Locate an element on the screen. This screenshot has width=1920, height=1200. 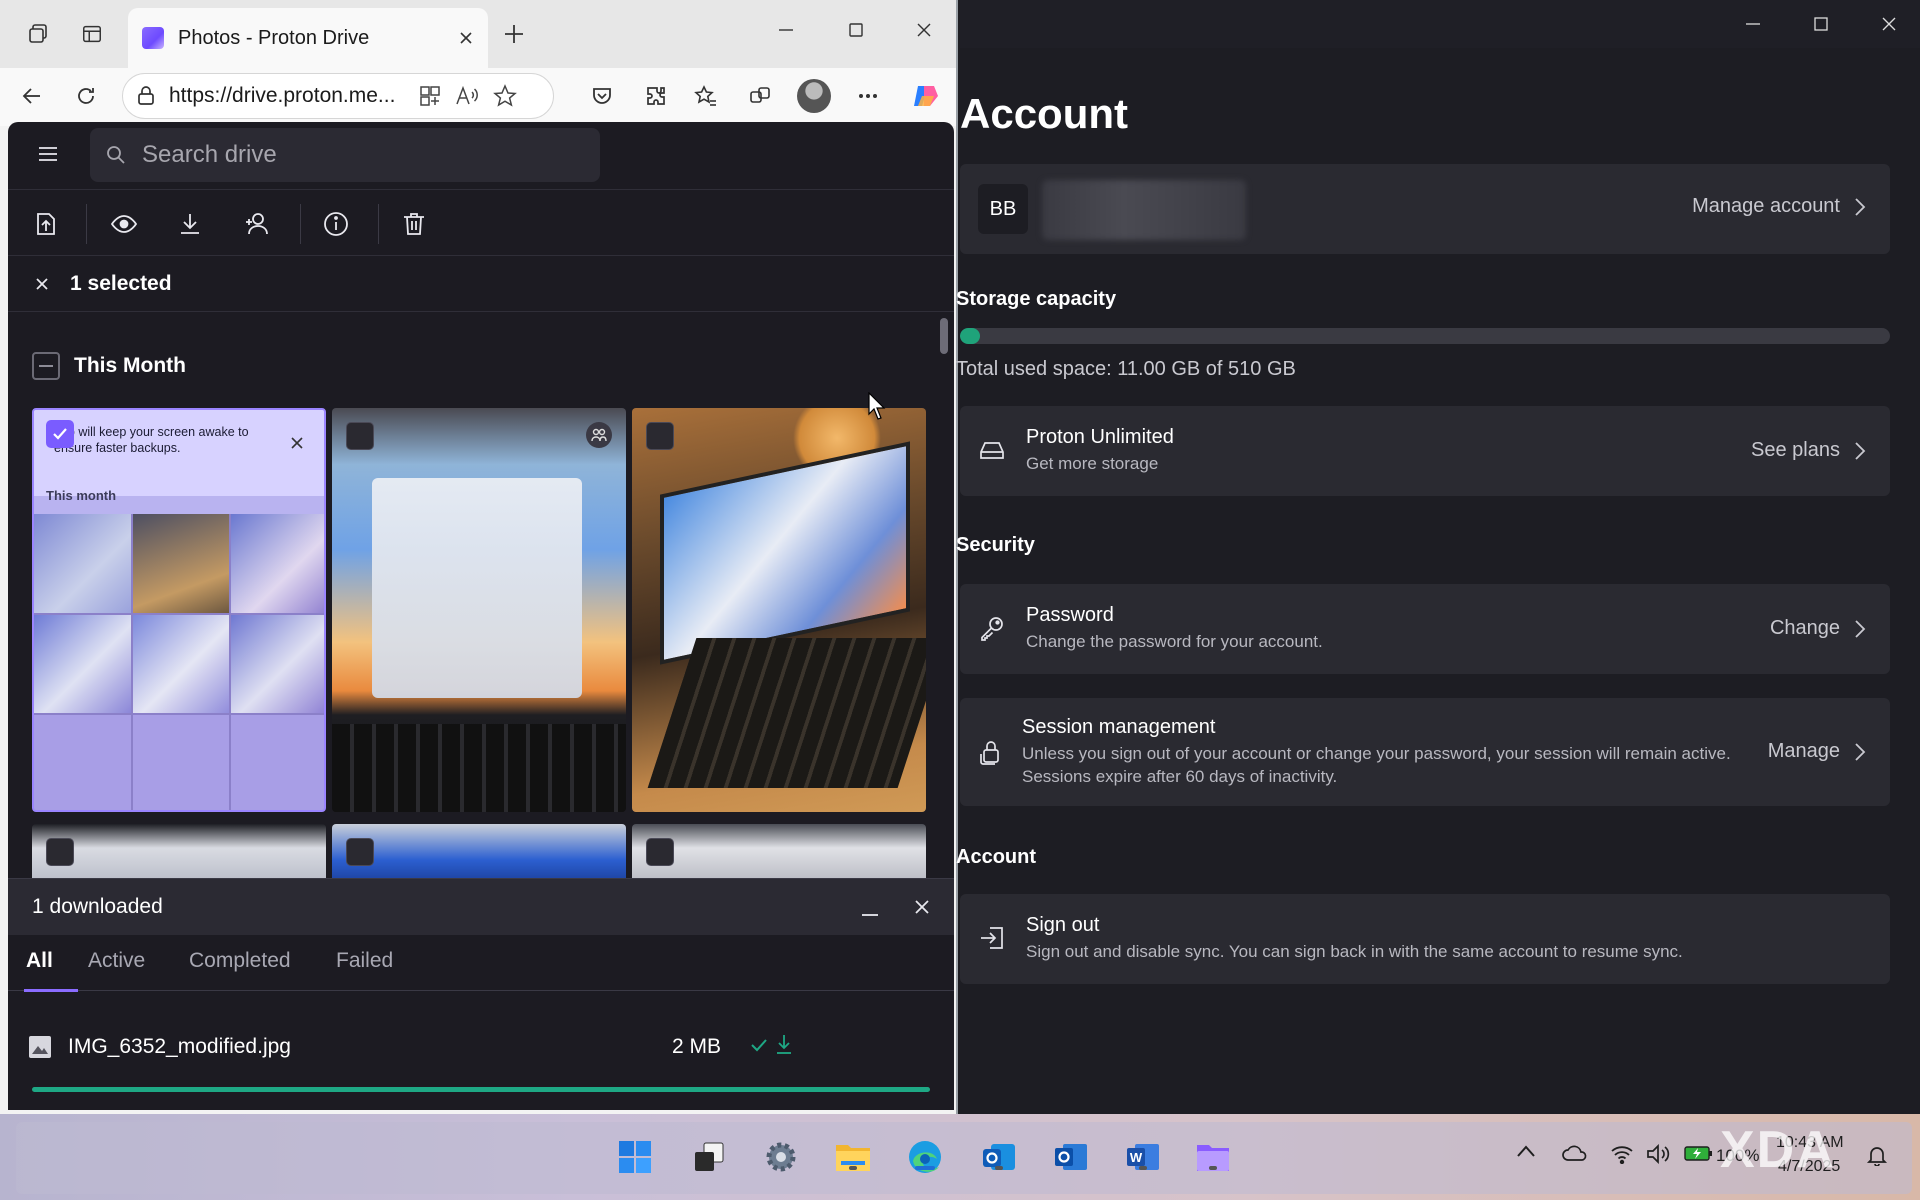
download-complete-icon is located at coordinates (784, 1044).